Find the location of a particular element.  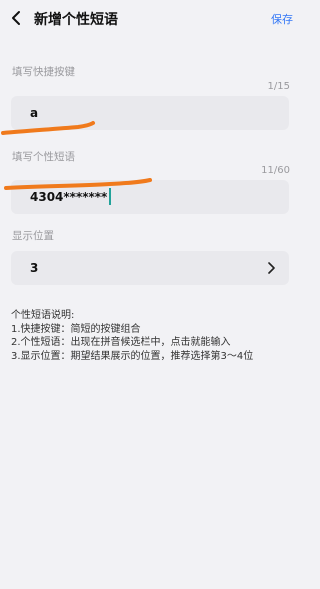

instructions-line: 2.个性短语：出现在拼音候选栏中，点击就能输入 is located at coordinates (121, 342).